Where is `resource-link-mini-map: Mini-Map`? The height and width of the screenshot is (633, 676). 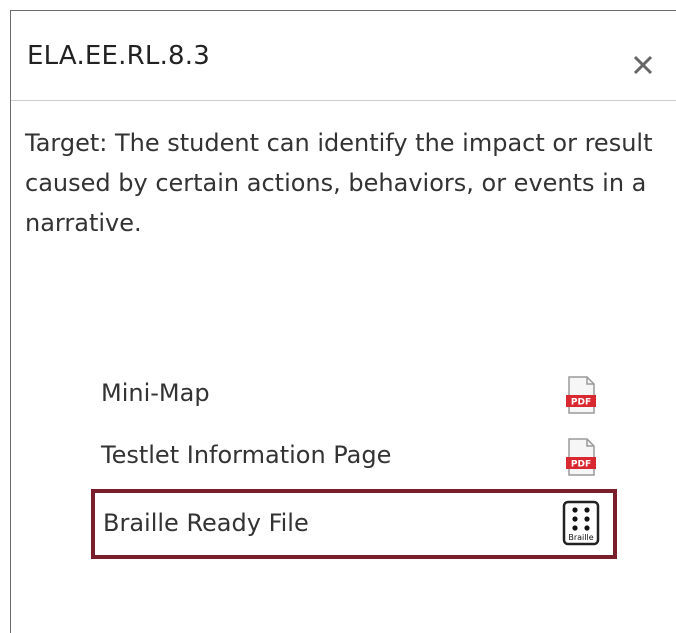
resource-link-mini-map: Mini-Map is located at coordinates (155, 393).